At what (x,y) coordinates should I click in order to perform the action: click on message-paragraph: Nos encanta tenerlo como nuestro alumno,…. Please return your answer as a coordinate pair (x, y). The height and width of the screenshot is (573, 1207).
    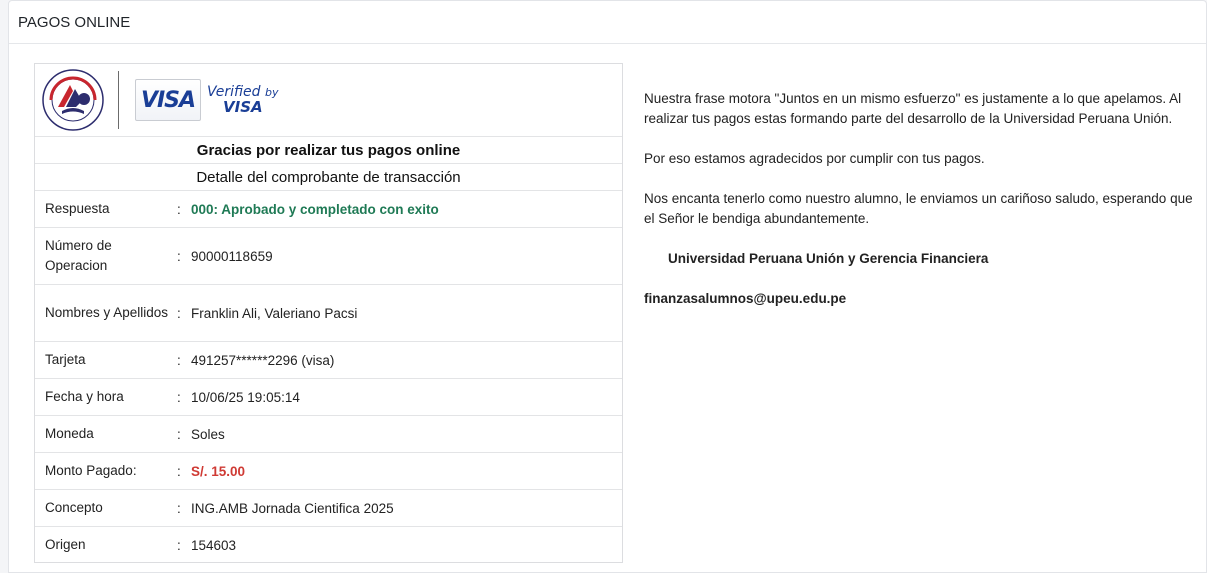
    Looking at the image, I should click on (918, 208).